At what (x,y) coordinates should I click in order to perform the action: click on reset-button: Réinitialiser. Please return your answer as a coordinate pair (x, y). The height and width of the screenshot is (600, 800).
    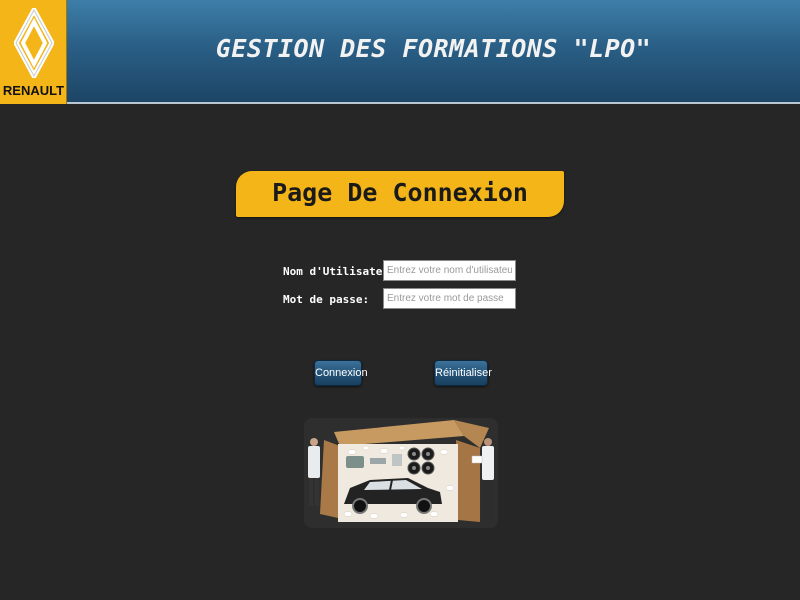
    Looking at the image, I should click on (463, 373).